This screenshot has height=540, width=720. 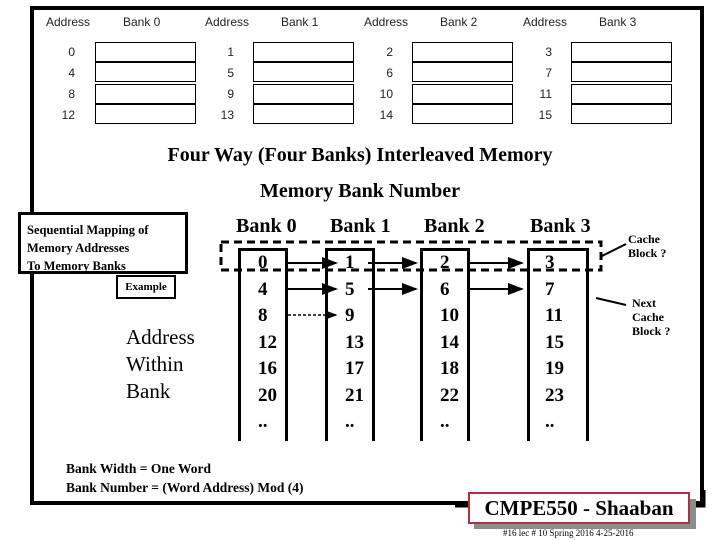 I want to click on bank-width-formula: Bank Width = One Word, so click(x=138, y=468).